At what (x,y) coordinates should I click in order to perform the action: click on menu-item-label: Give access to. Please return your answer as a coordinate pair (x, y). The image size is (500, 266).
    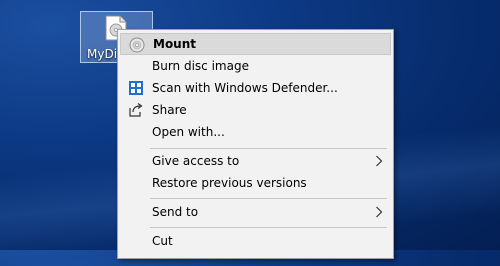
    Looking at the image, I should click on (196, 161).